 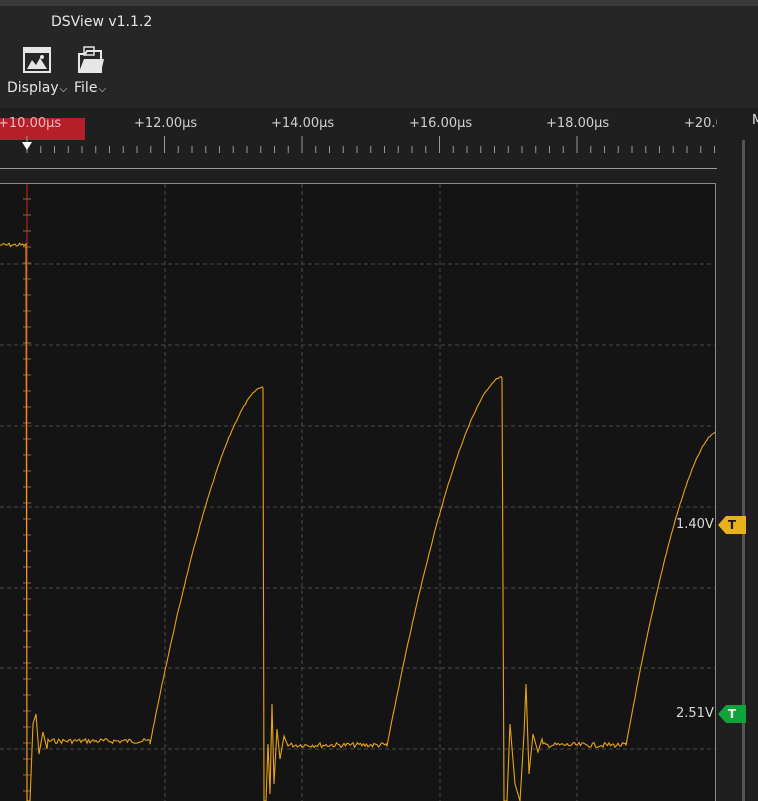 I want to click on toolbar: Display⌵ File⌵, so click(x=379, y=73).